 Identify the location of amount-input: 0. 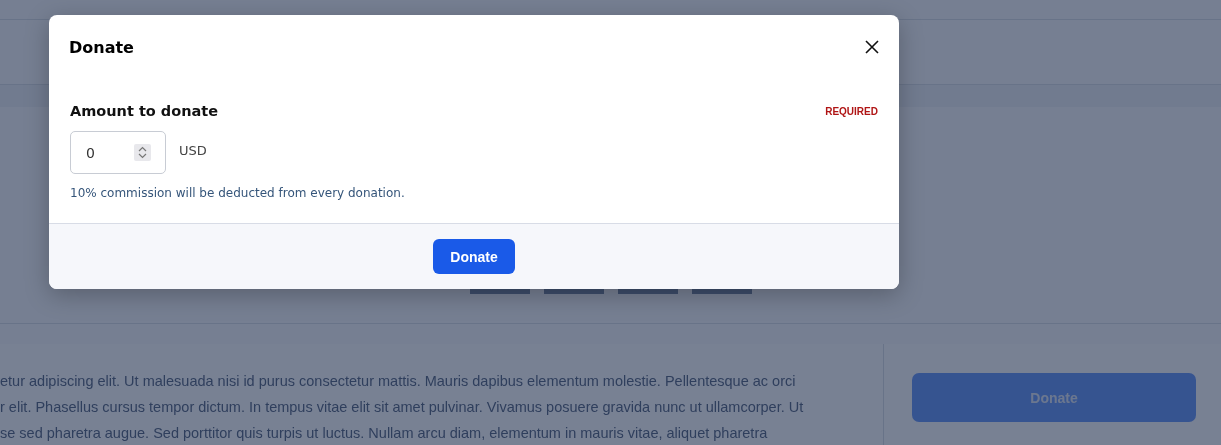
(118, 152).